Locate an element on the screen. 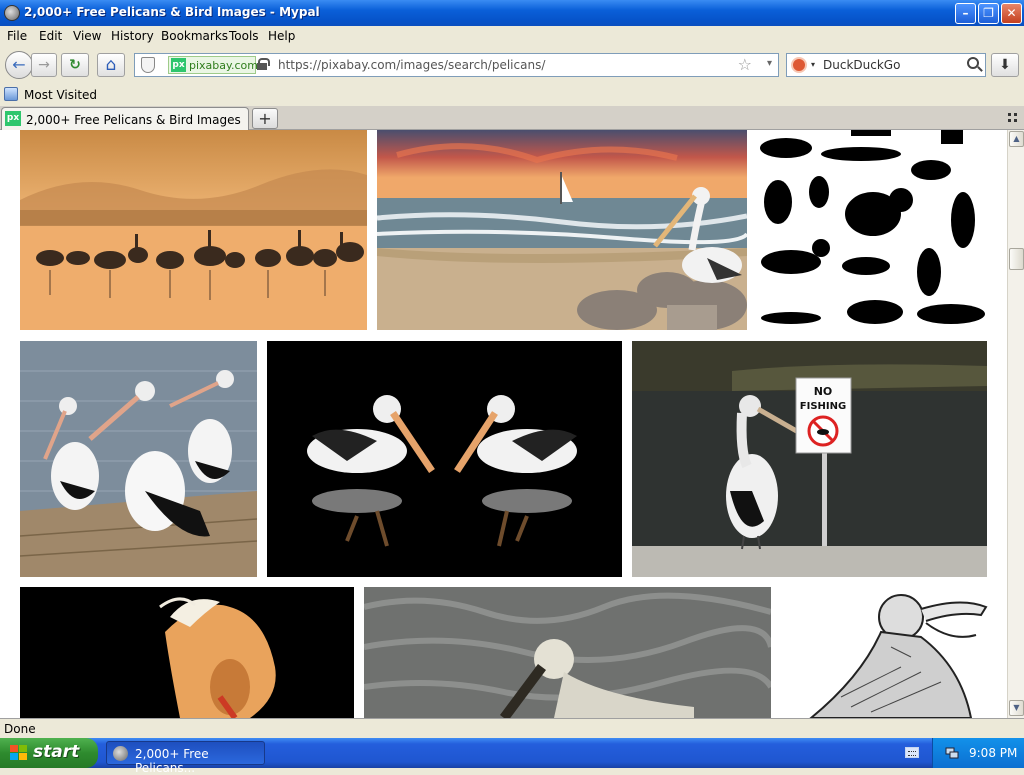  clock: 9:08 PM is located at coordinates (993, 753).